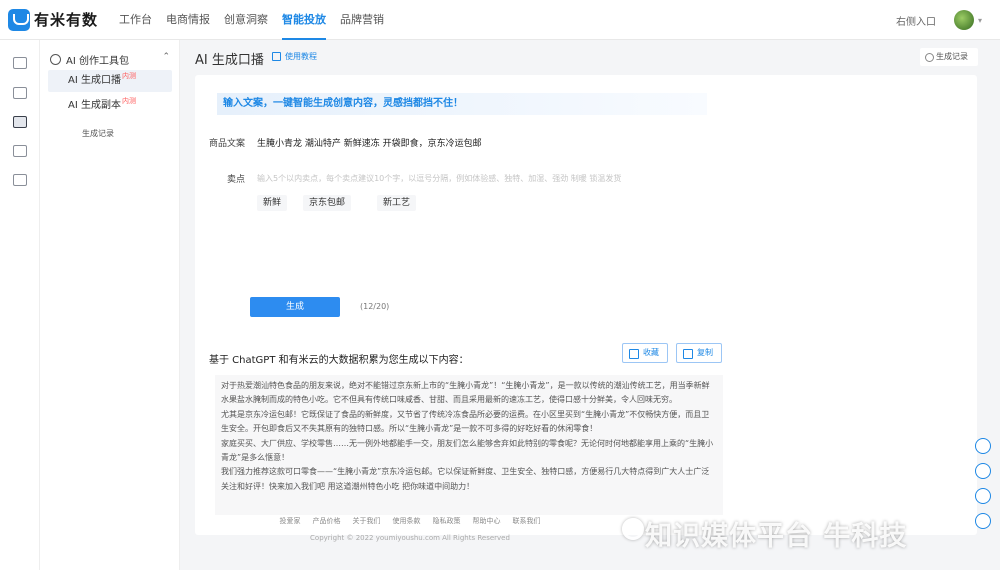 The height and width of the screenshot is (570, 1000). What do you see at coordinates (327, 203) in the screenshot?
I see `tag-chip: 京东包邮` at bounding box center [327, 203].